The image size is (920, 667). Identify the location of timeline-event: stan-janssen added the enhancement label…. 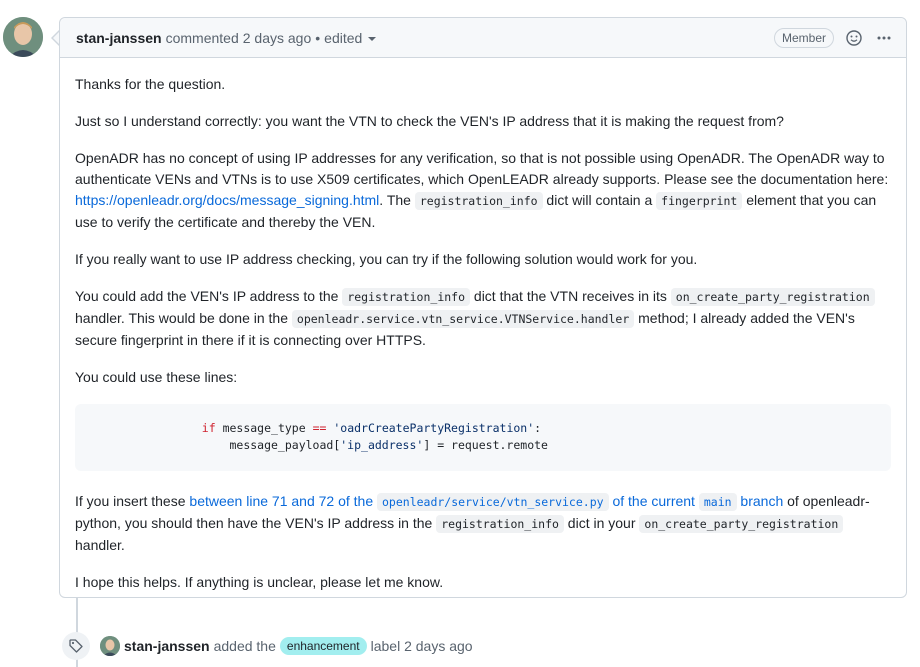
(267, 646).